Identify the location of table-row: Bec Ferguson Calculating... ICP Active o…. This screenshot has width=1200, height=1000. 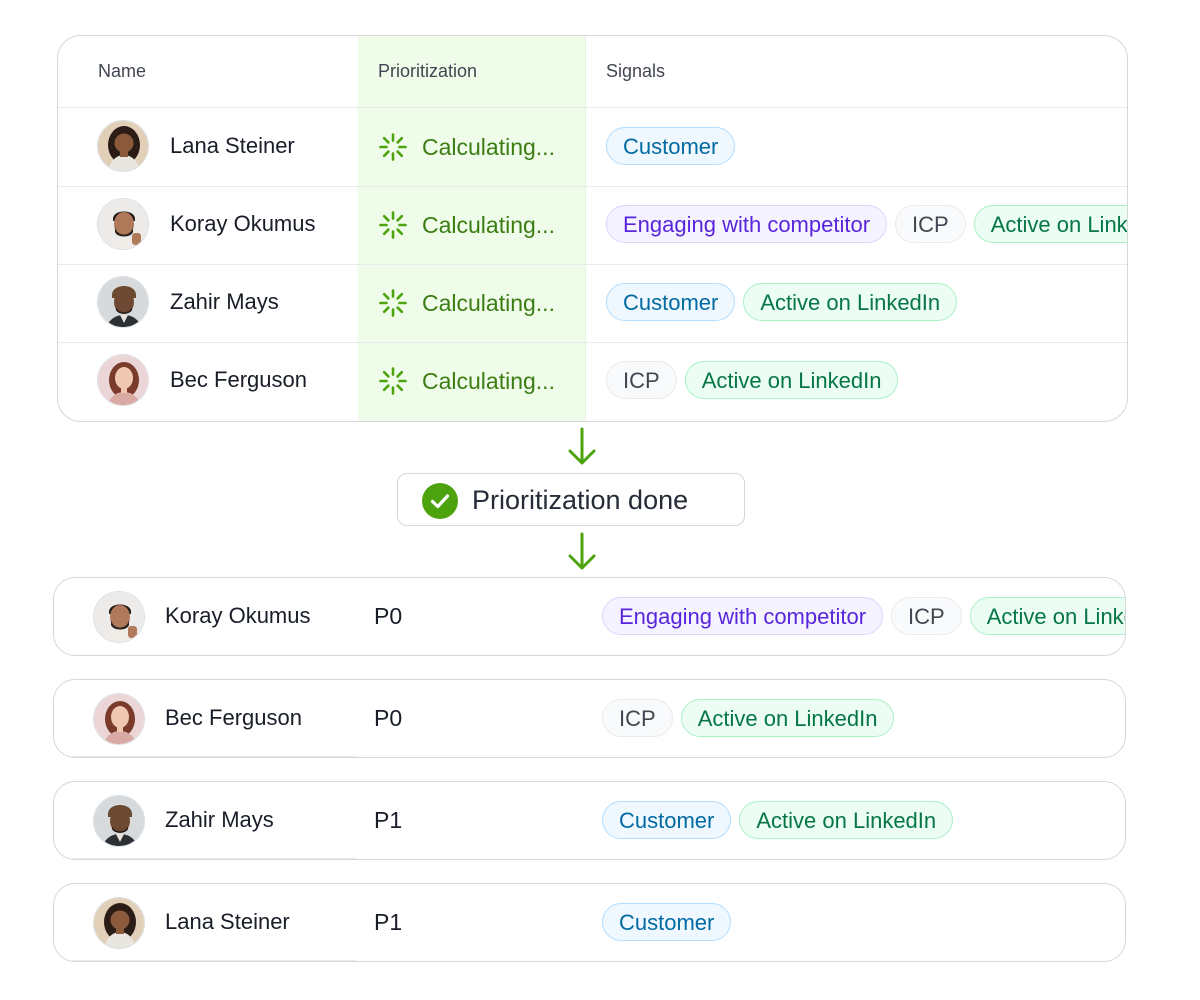
(592, 381).